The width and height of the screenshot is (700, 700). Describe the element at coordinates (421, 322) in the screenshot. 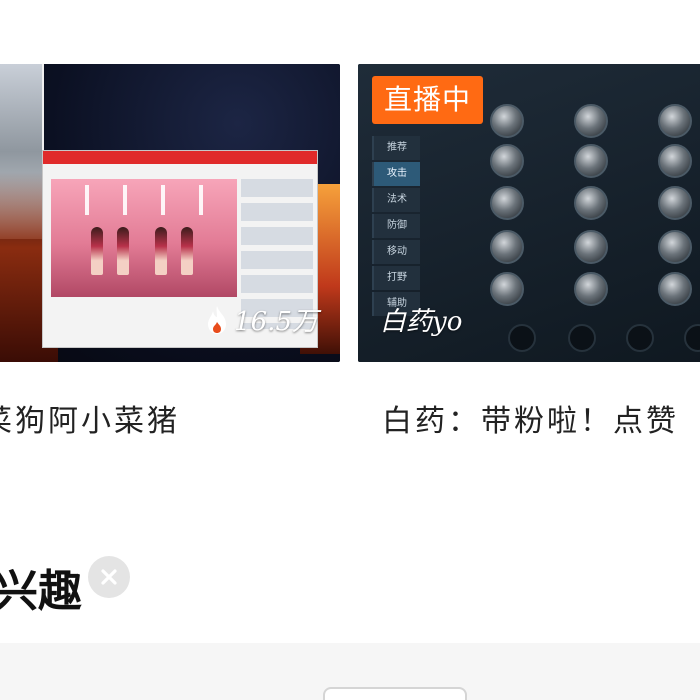

I see `streamer-name: 白药yo` at that location.